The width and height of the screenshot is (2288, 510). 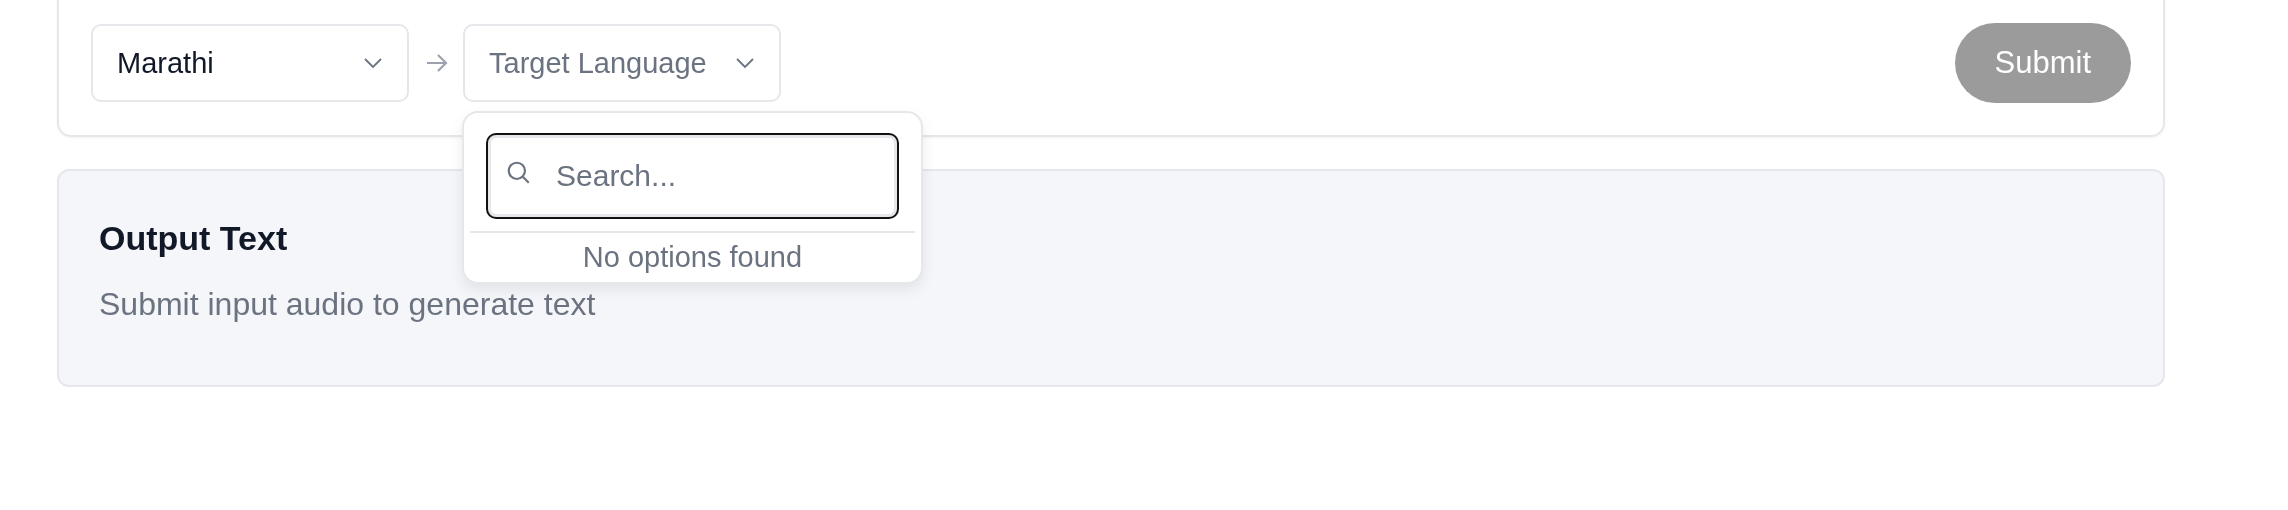 What do you see at coordinates (437, 63) in the screenshot?
I see `arrow-right-icon` at bounding box center [437, 63].